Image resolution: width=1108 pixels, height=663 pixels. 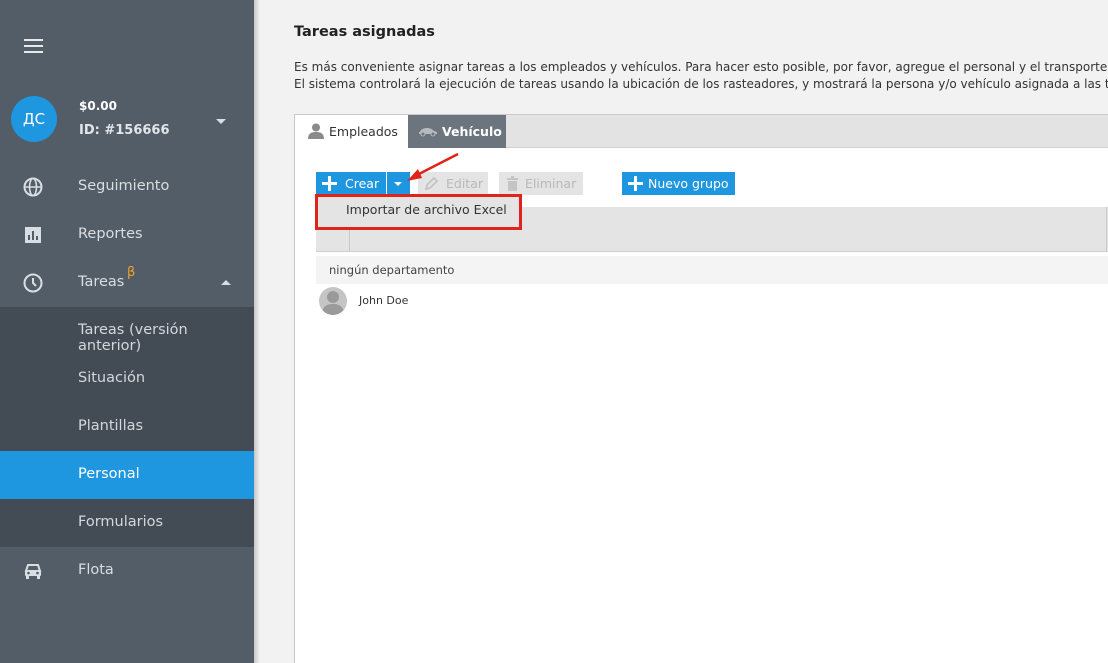 What do you see at coordinates (512, 183) in the screenshot?
I see `trash-icon` at bounding box center [512, 183].